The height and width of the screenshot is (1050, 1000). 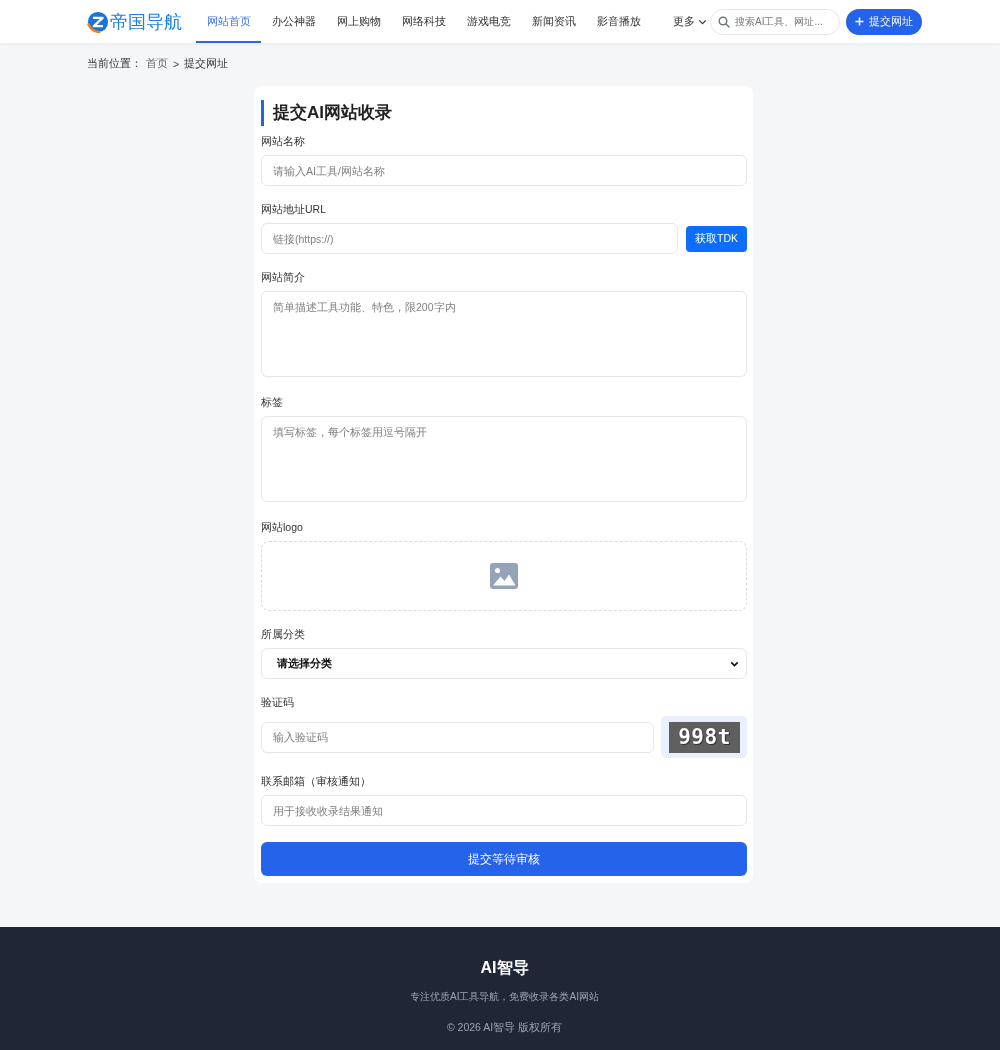 What do you see at coordinates (704, 737) in the screenshot?
I see `captcha-image: 998t` at bounding box center [704, 737].